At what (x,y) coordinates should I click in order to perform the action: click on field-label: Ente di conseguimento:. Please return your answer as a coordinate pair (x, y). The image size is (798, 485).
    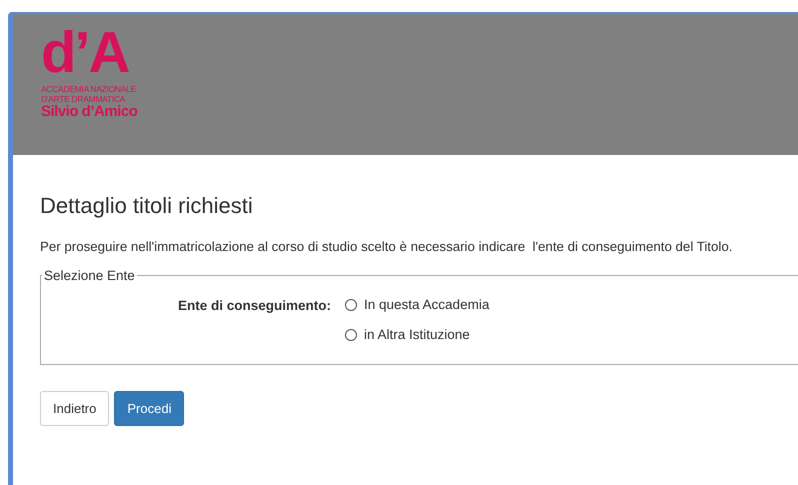
    Looking at the image, I should click on (253, 306).